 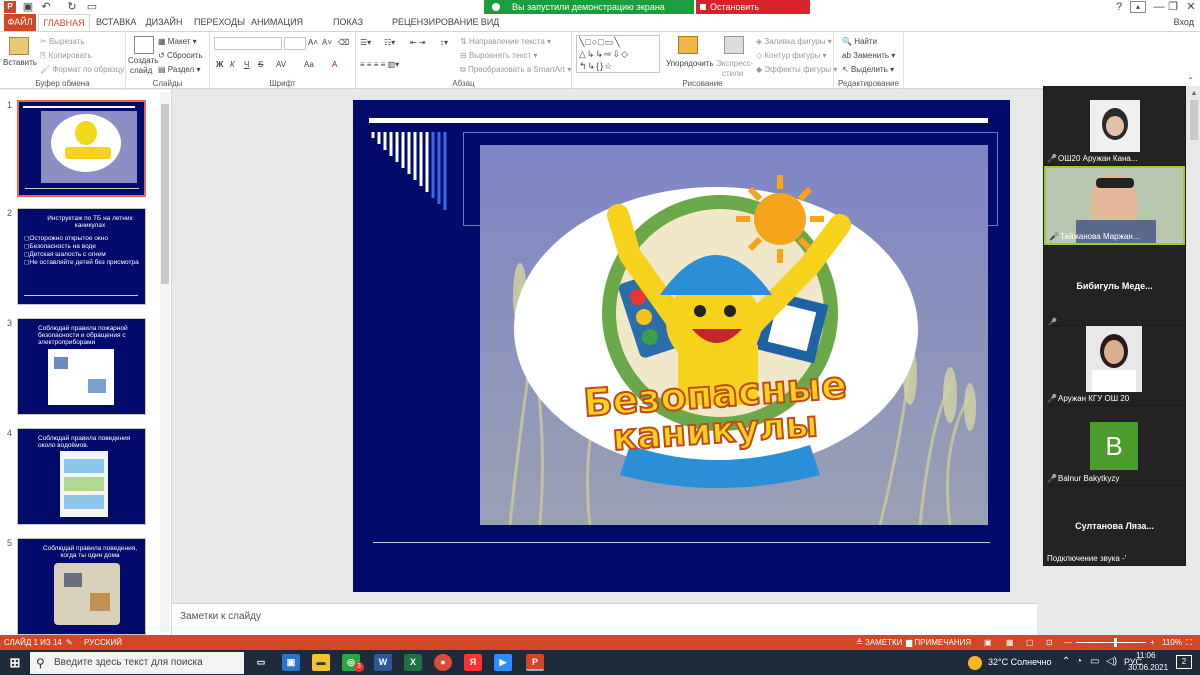 What do you see at coordinates (535, 662) in the screenshot?
I see `powerpoint-taskbar-icon: P` at bounding box center [535, 662].